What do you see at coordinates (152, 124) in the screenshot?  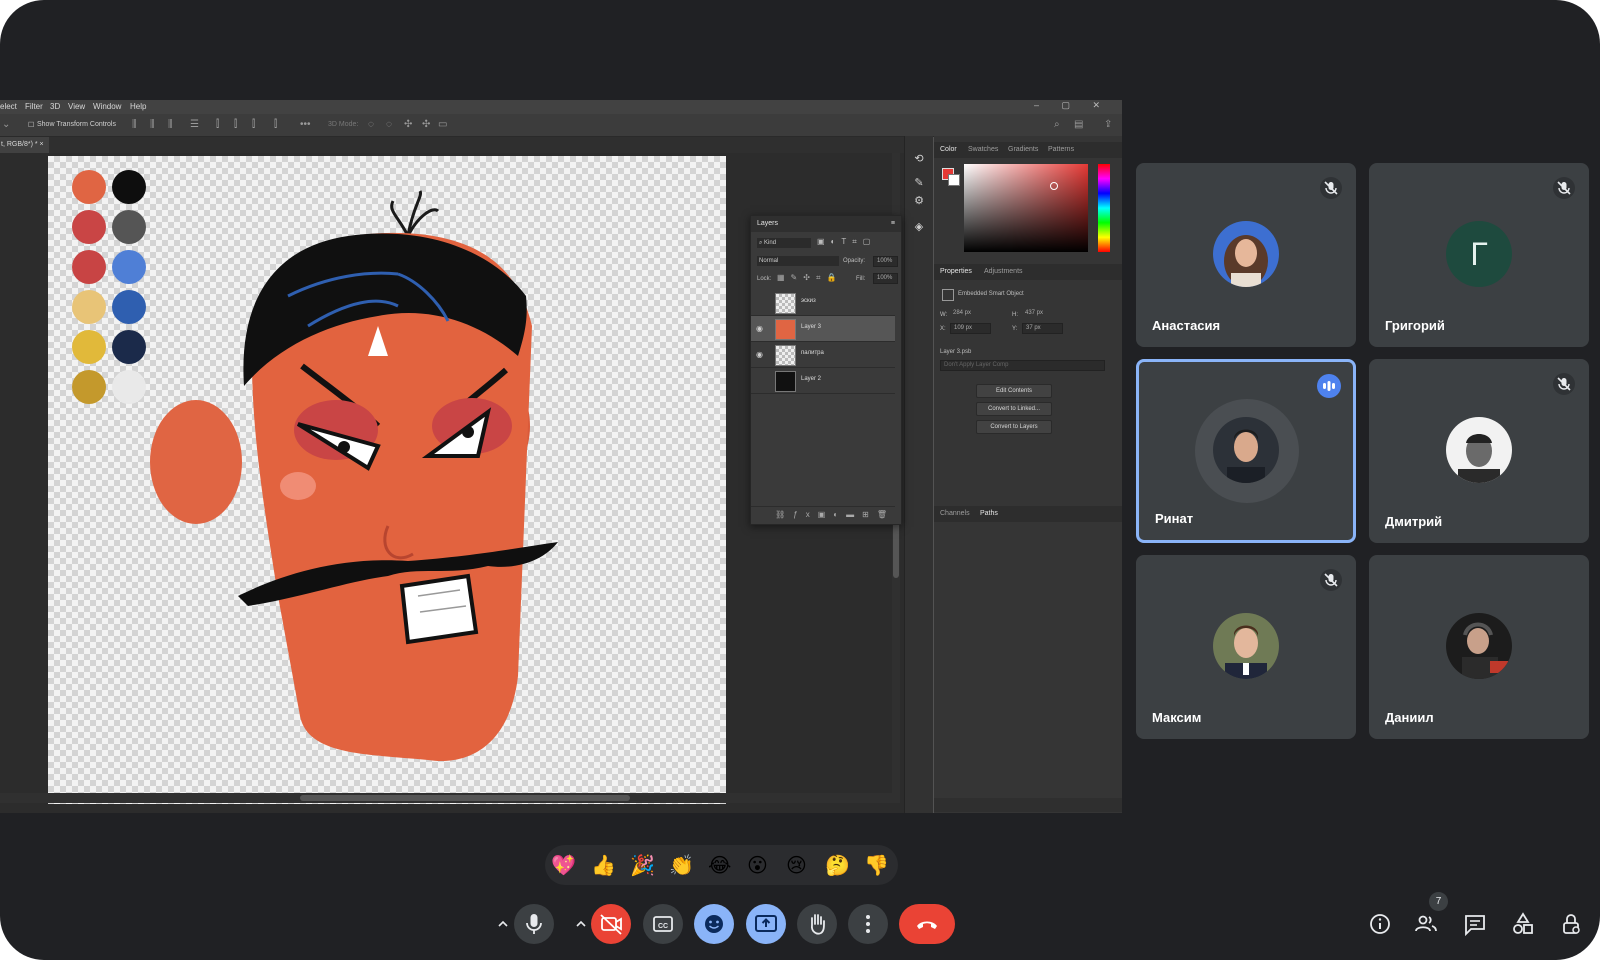 I see `align-center-icon: ⫼` at bounding box center [152, 124].